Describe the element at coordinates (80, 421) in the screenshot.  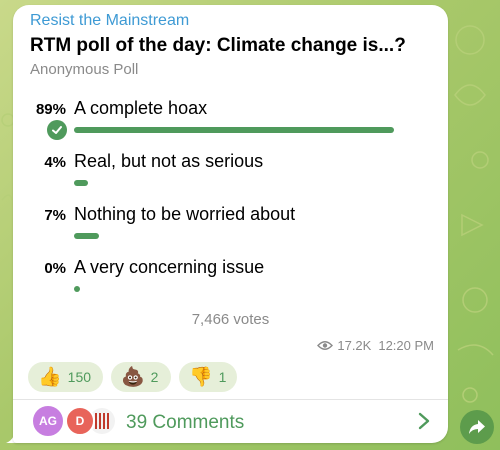
I see `avatar: D` at that location.